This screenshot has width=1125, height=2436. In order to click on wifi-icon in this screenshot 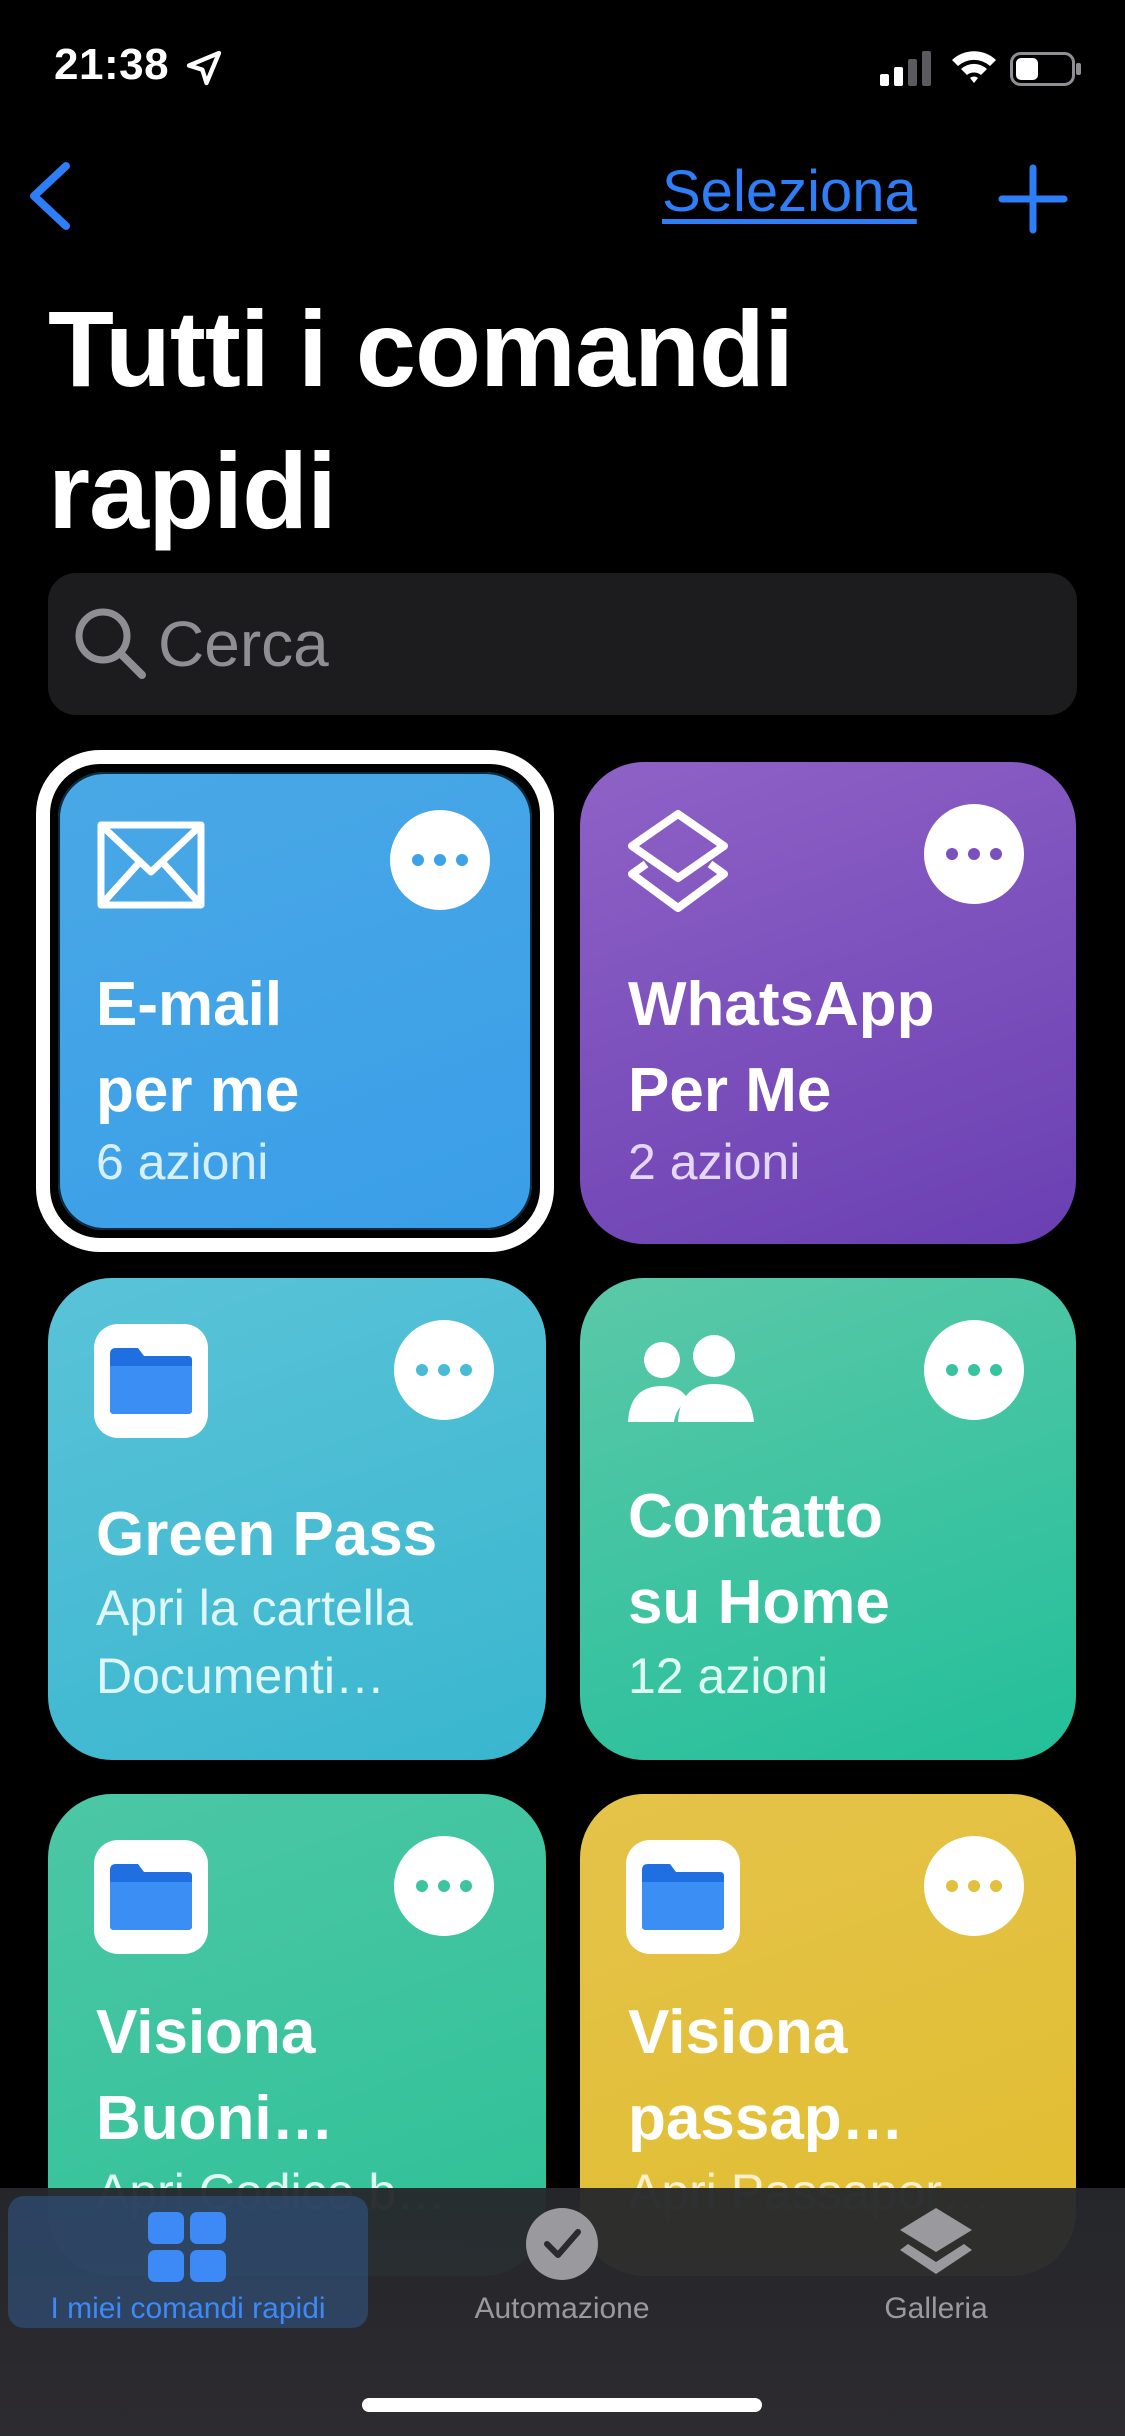, I will do `click(974, 67)`.